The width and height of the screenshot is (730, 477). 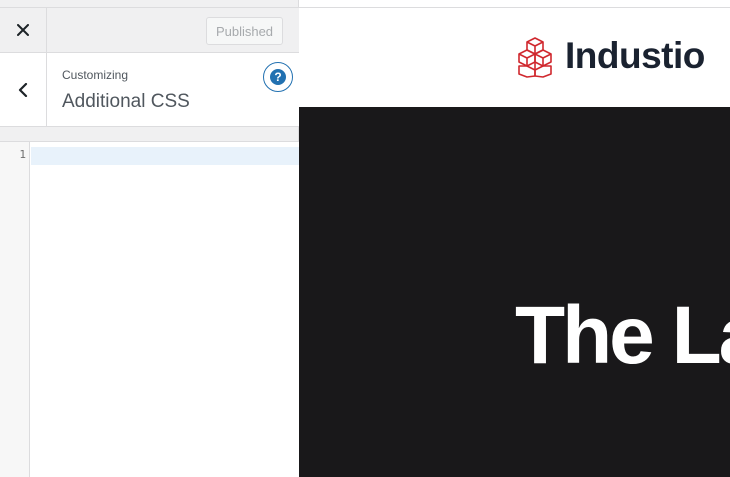 What do you see at coordinates (622, 335) in the screenshot?
I see `hero-title: The La` at bounding box center [622, 335].